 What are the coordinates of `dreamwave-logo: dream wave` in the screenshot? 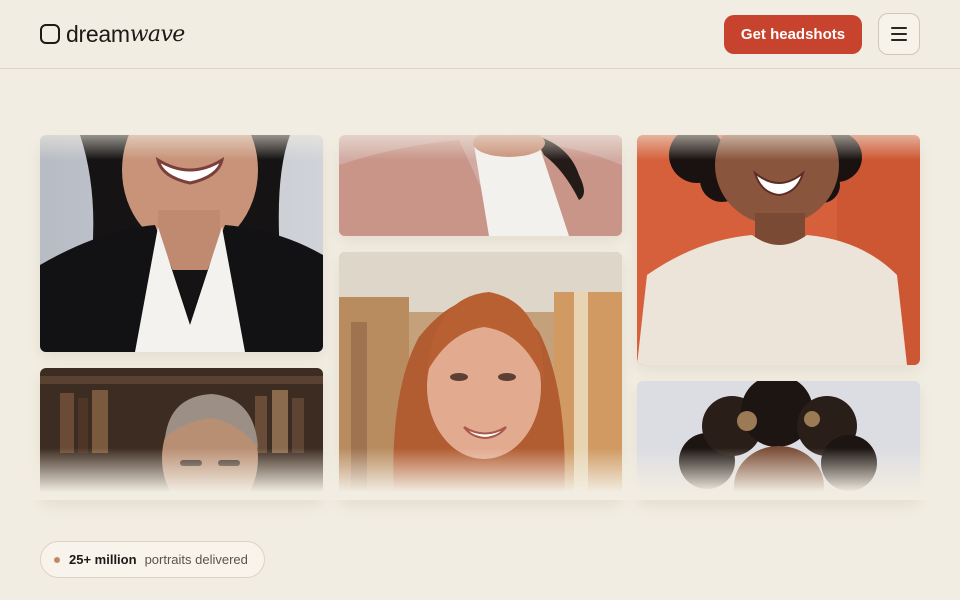 It's located at (112, 34).